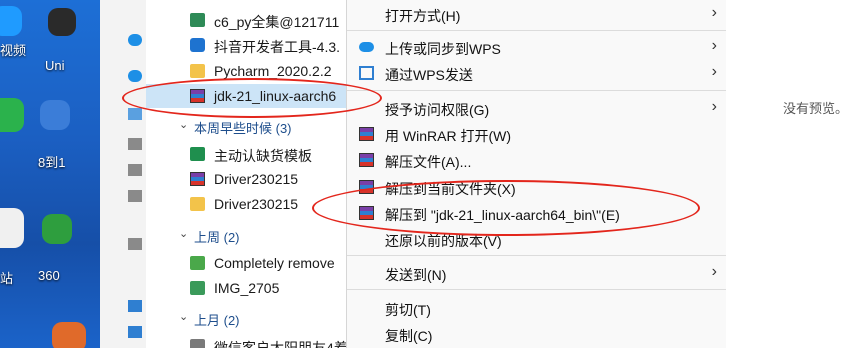 Image resolution: width=854 pixels, height=348 pixels. I want to click on bottom-app-icon, so click(69, 335).